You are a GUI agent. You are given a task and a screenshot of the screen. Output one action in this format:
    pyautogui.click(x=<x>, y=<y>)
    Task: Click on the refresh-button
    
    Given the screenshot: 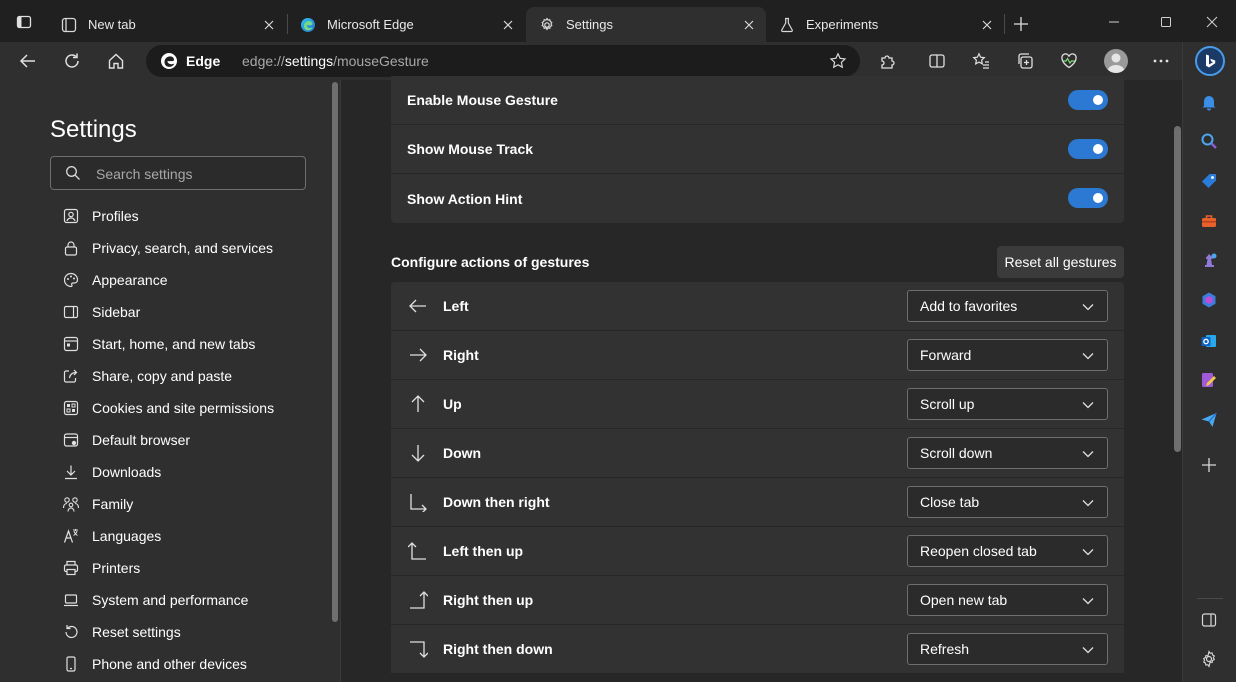 What is the action you would take?
    pyautogui.click(x=72, y=61)
    